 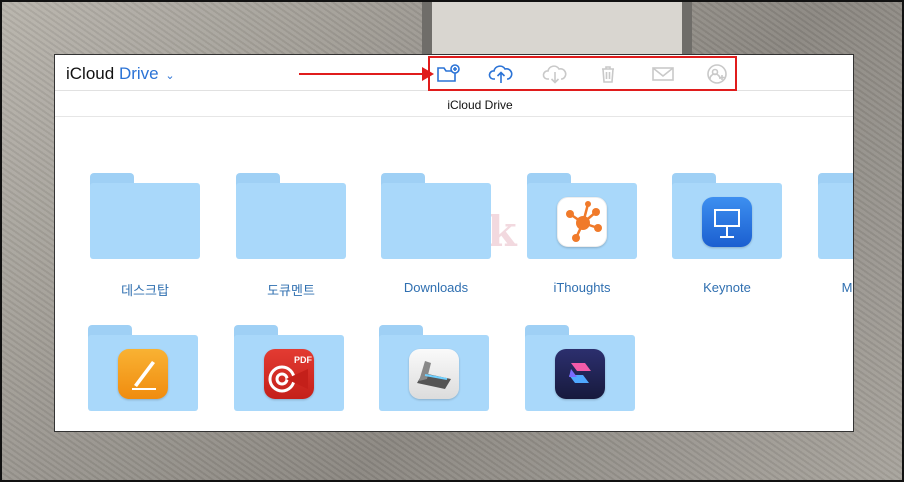 I want to click on folder-downloads, so click(x=436, y=217).